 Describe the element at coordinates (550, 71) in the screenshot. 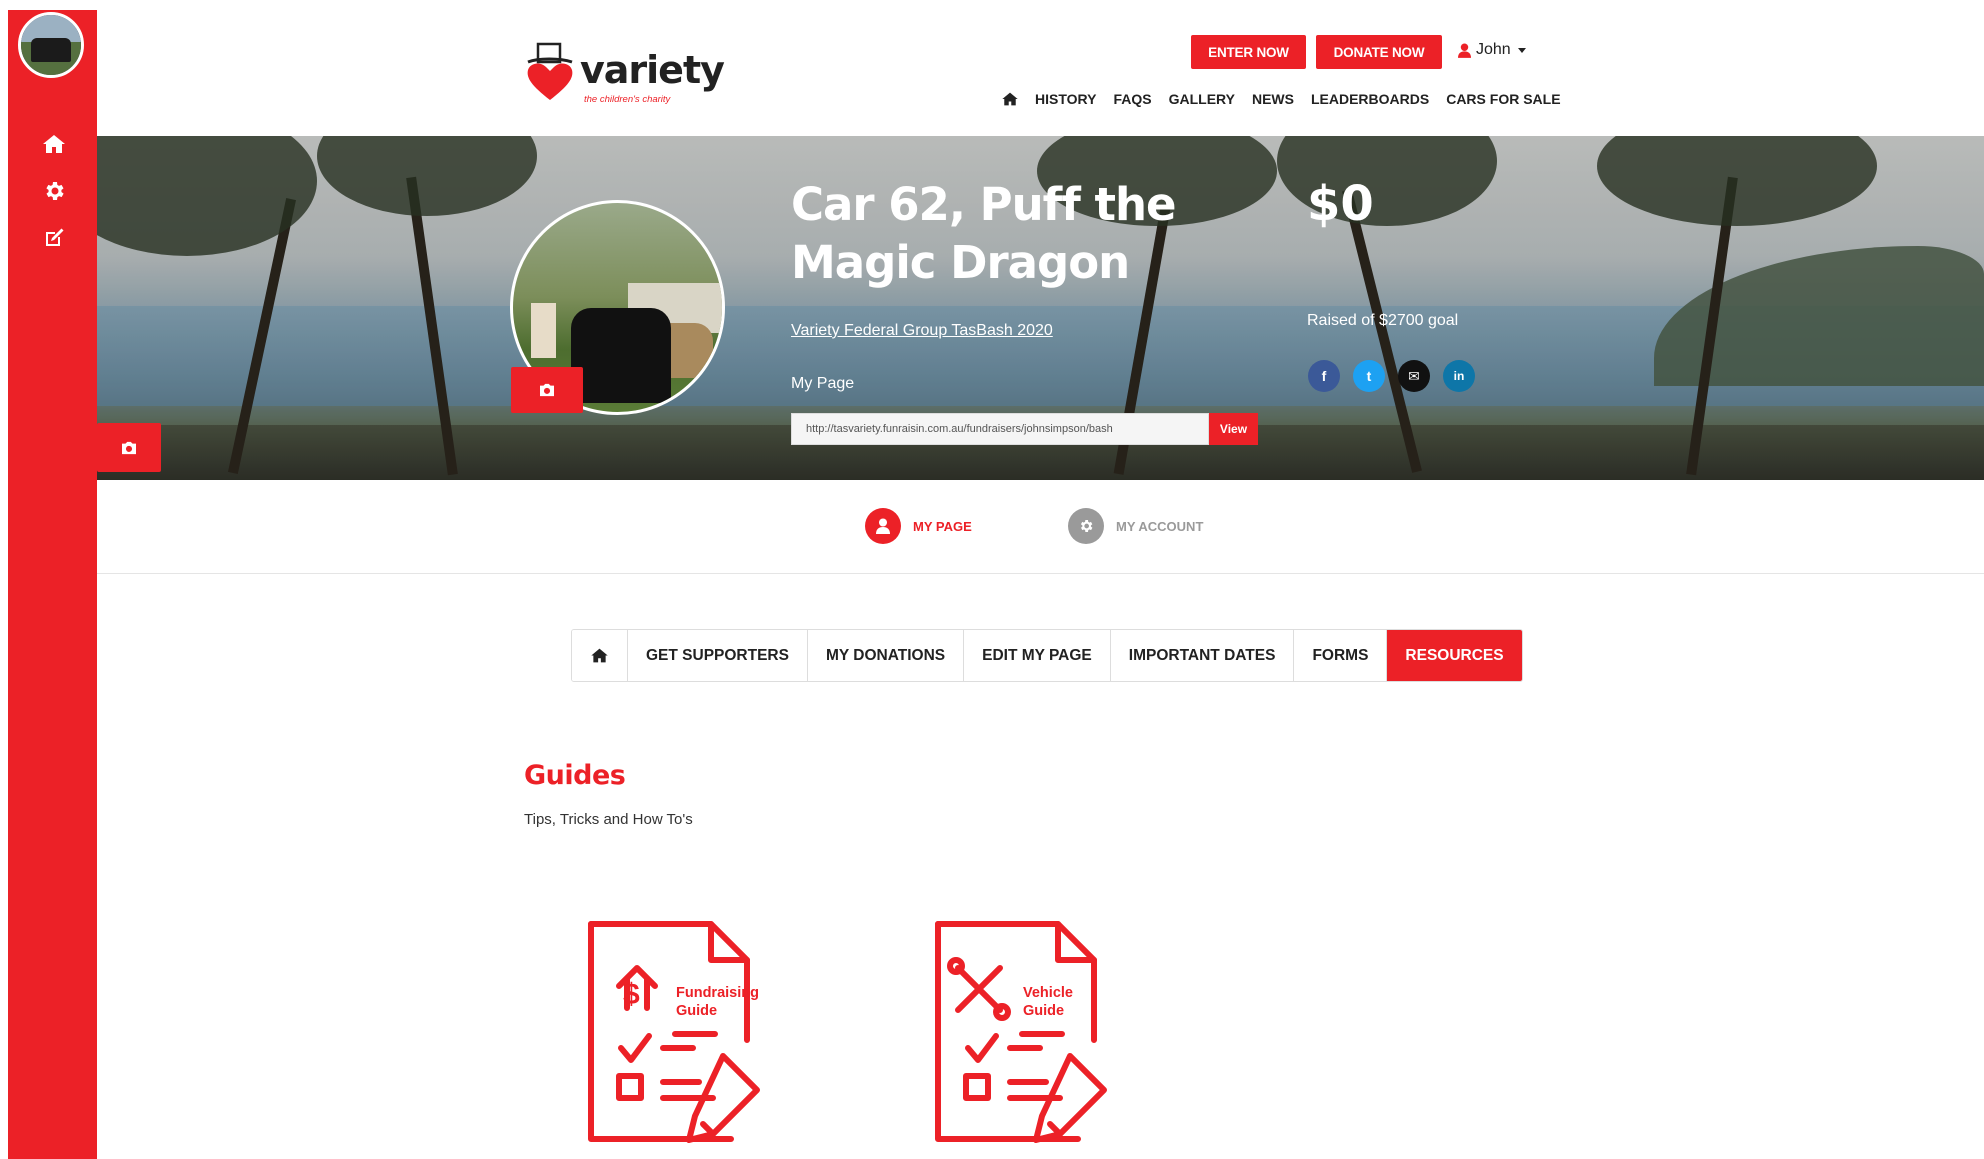

I see `top-hat-heart-icon` at that location.